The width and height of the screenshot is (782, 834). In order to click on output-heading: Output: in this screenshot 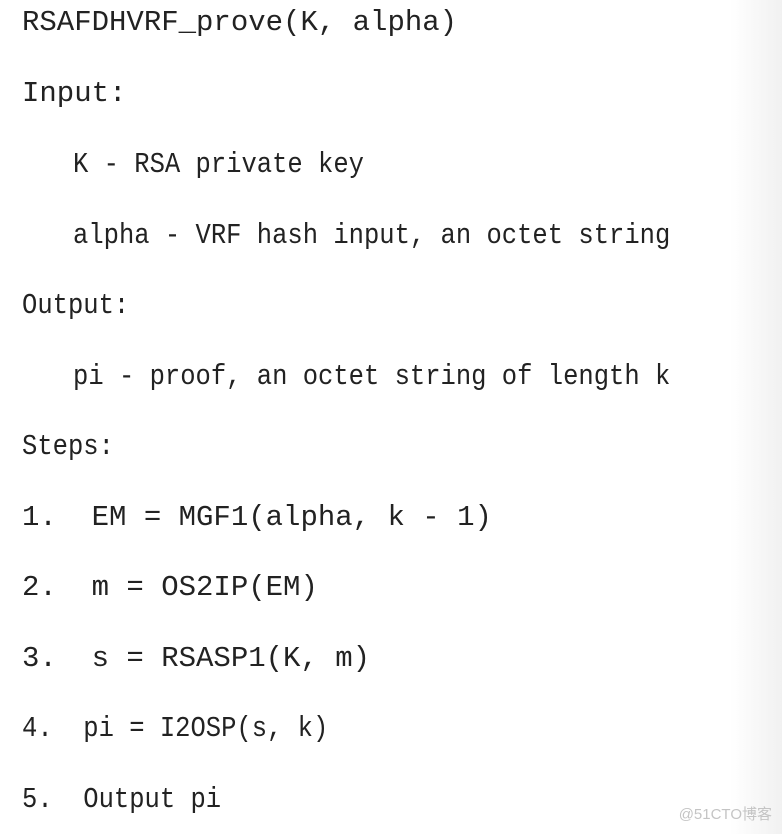, I will do `click(76, 305)`.